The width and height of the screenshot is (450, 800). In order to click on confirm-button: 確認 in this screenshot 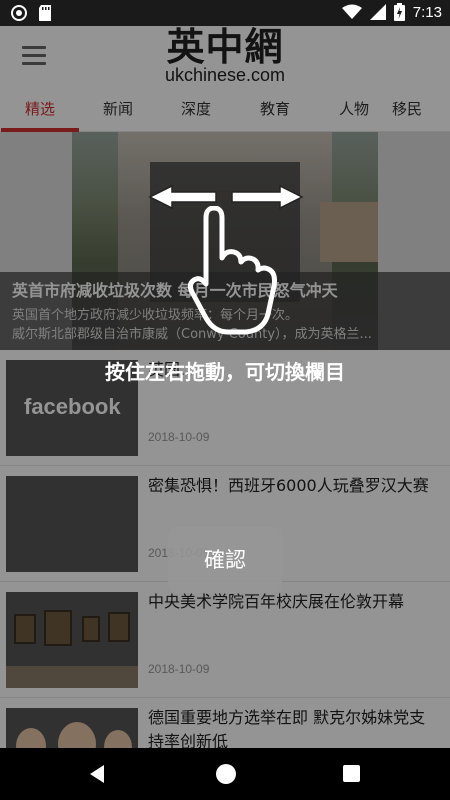, I will do `click(225, 560)`.